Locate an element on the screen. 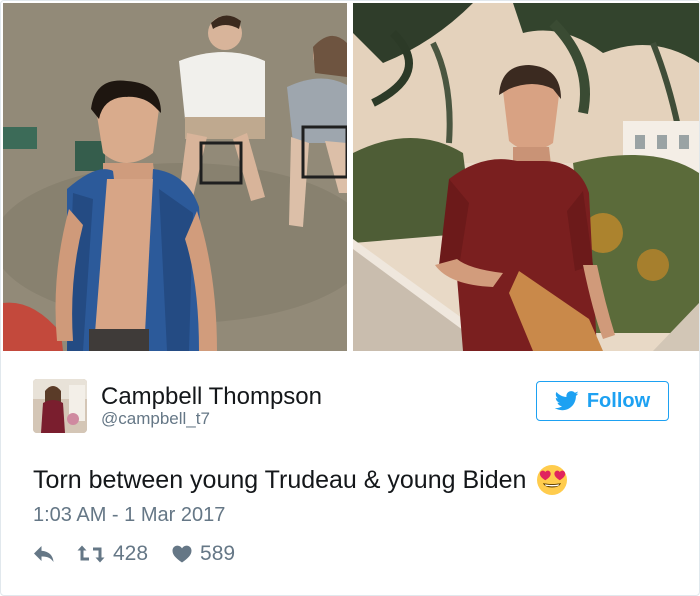 The image size is (700, 596). tweet-text-content: Torn between young Trudeau & young Biden is located at coordinates (280, 480).